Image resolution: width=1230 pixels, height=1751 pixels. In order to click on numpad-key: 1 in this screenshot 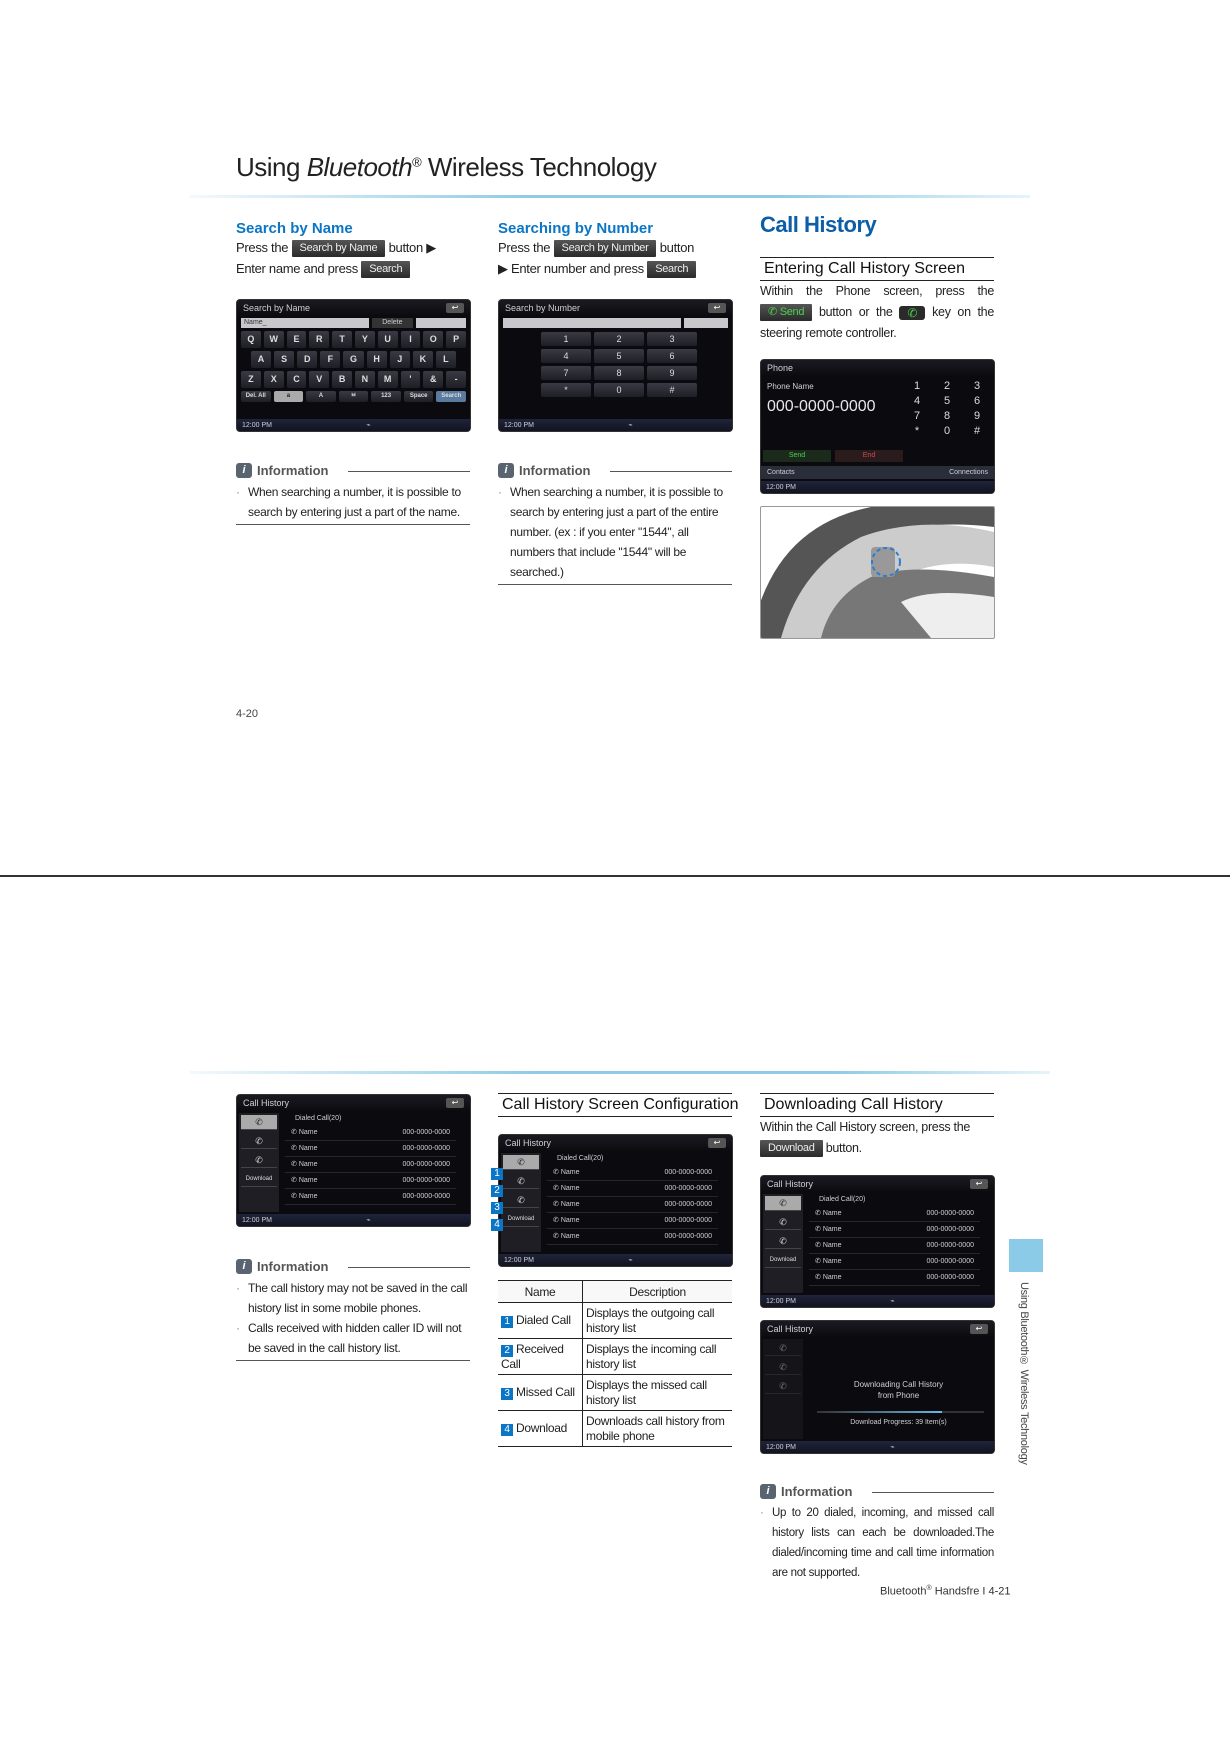, I will do `click(566, 339)`.